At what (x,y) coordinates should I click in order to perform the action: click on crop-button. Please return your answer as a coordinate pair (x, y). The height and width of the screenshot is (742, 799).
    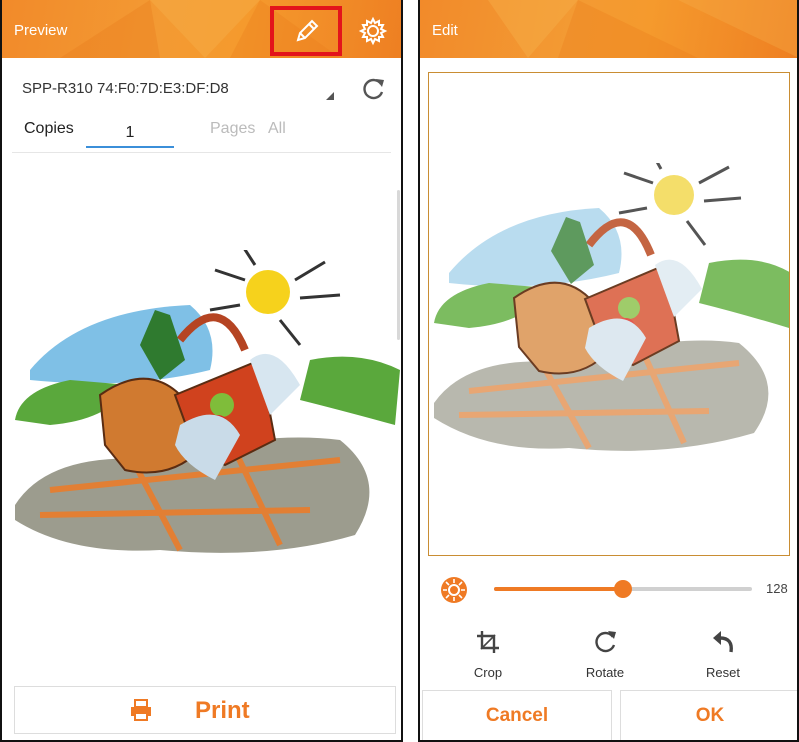
    Looking at the image, I should click on (488, 644).